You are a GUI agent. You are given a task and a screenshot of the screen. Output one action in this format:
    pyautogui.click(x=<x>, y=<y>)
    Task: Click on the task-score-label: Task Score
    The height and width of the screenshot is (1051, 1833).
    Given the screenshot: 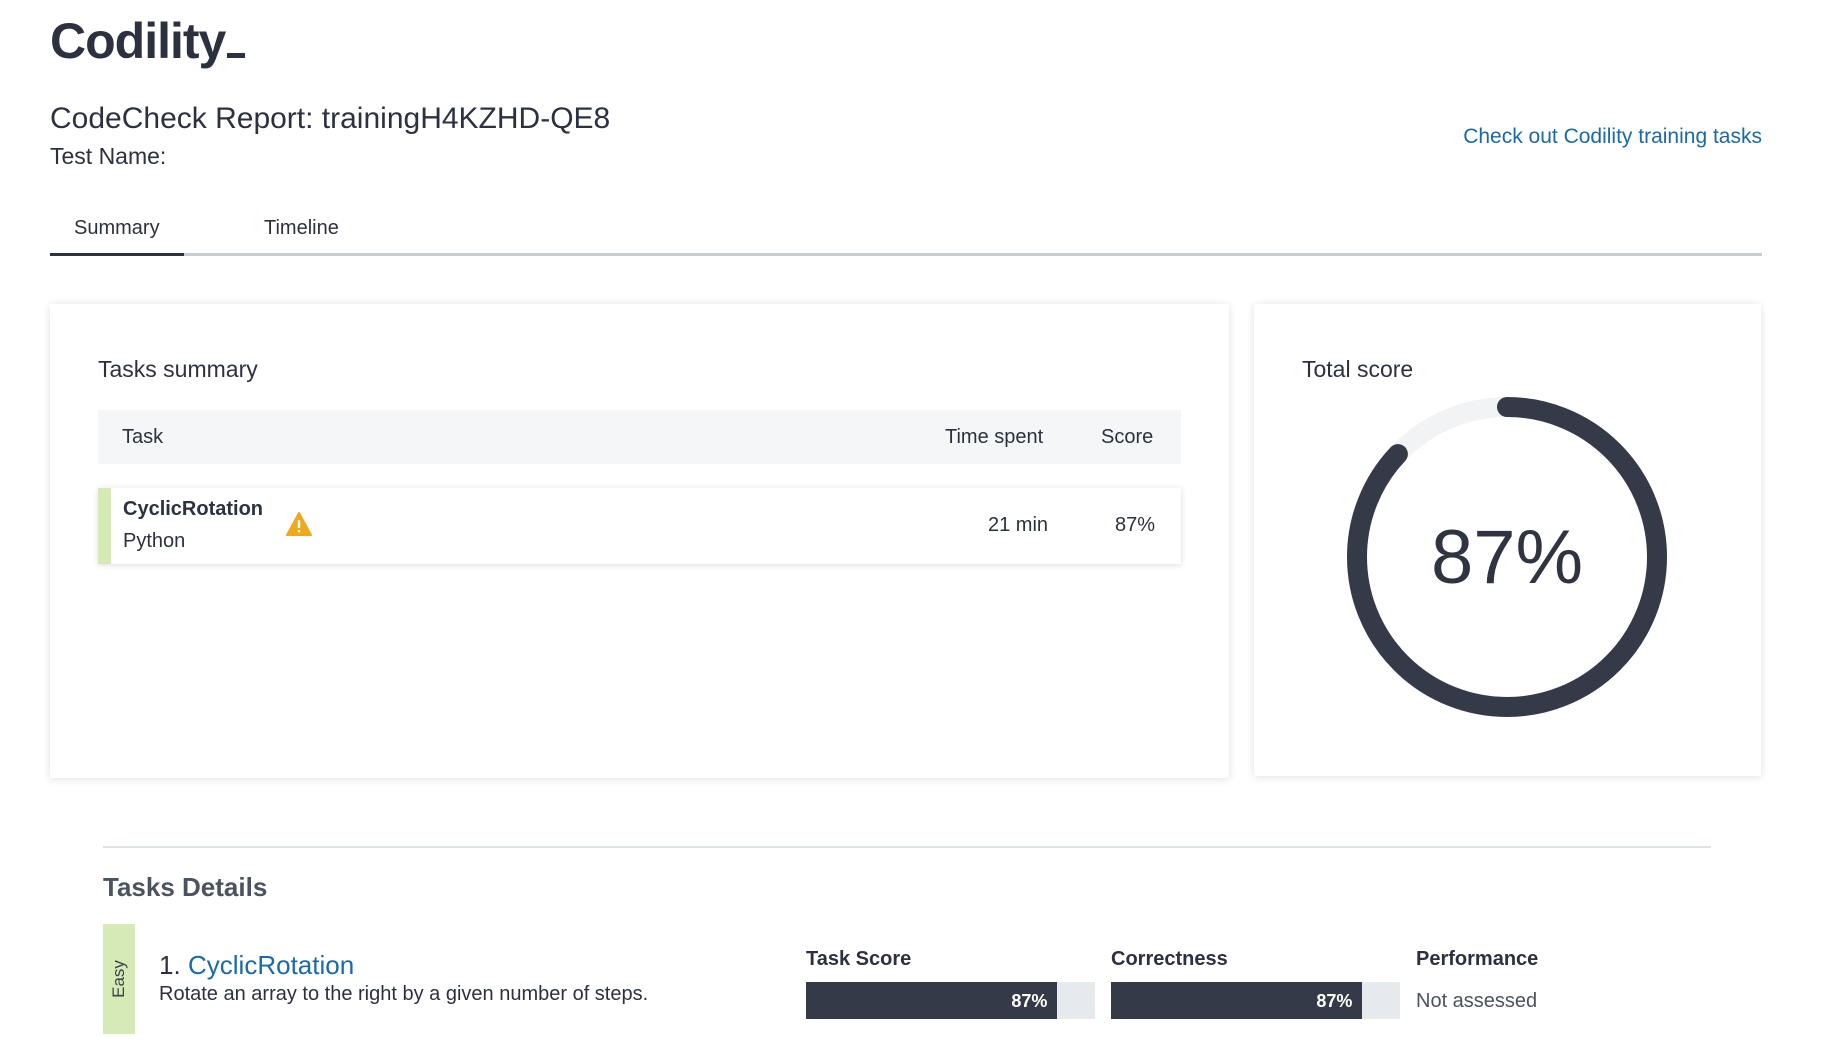 What is the action you would take?
    pyautogui.click(x=859, y=959)
    